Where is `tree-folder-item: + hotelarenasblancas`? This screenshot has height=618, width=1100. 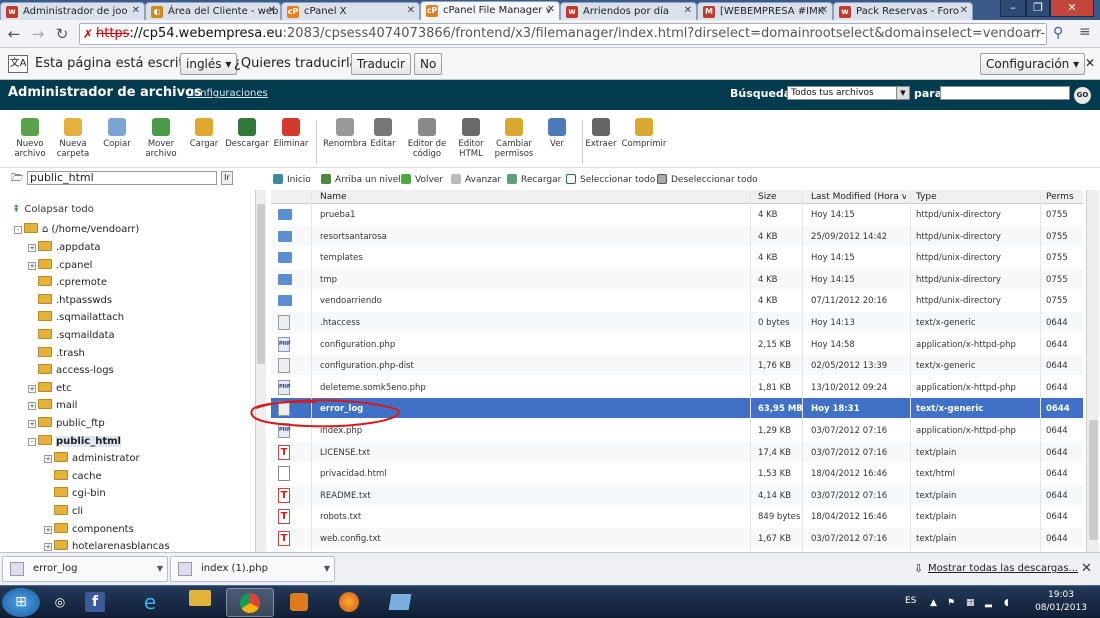 tree-folder-item: + hotelarenasblancas is located at coordinates (107, 545).